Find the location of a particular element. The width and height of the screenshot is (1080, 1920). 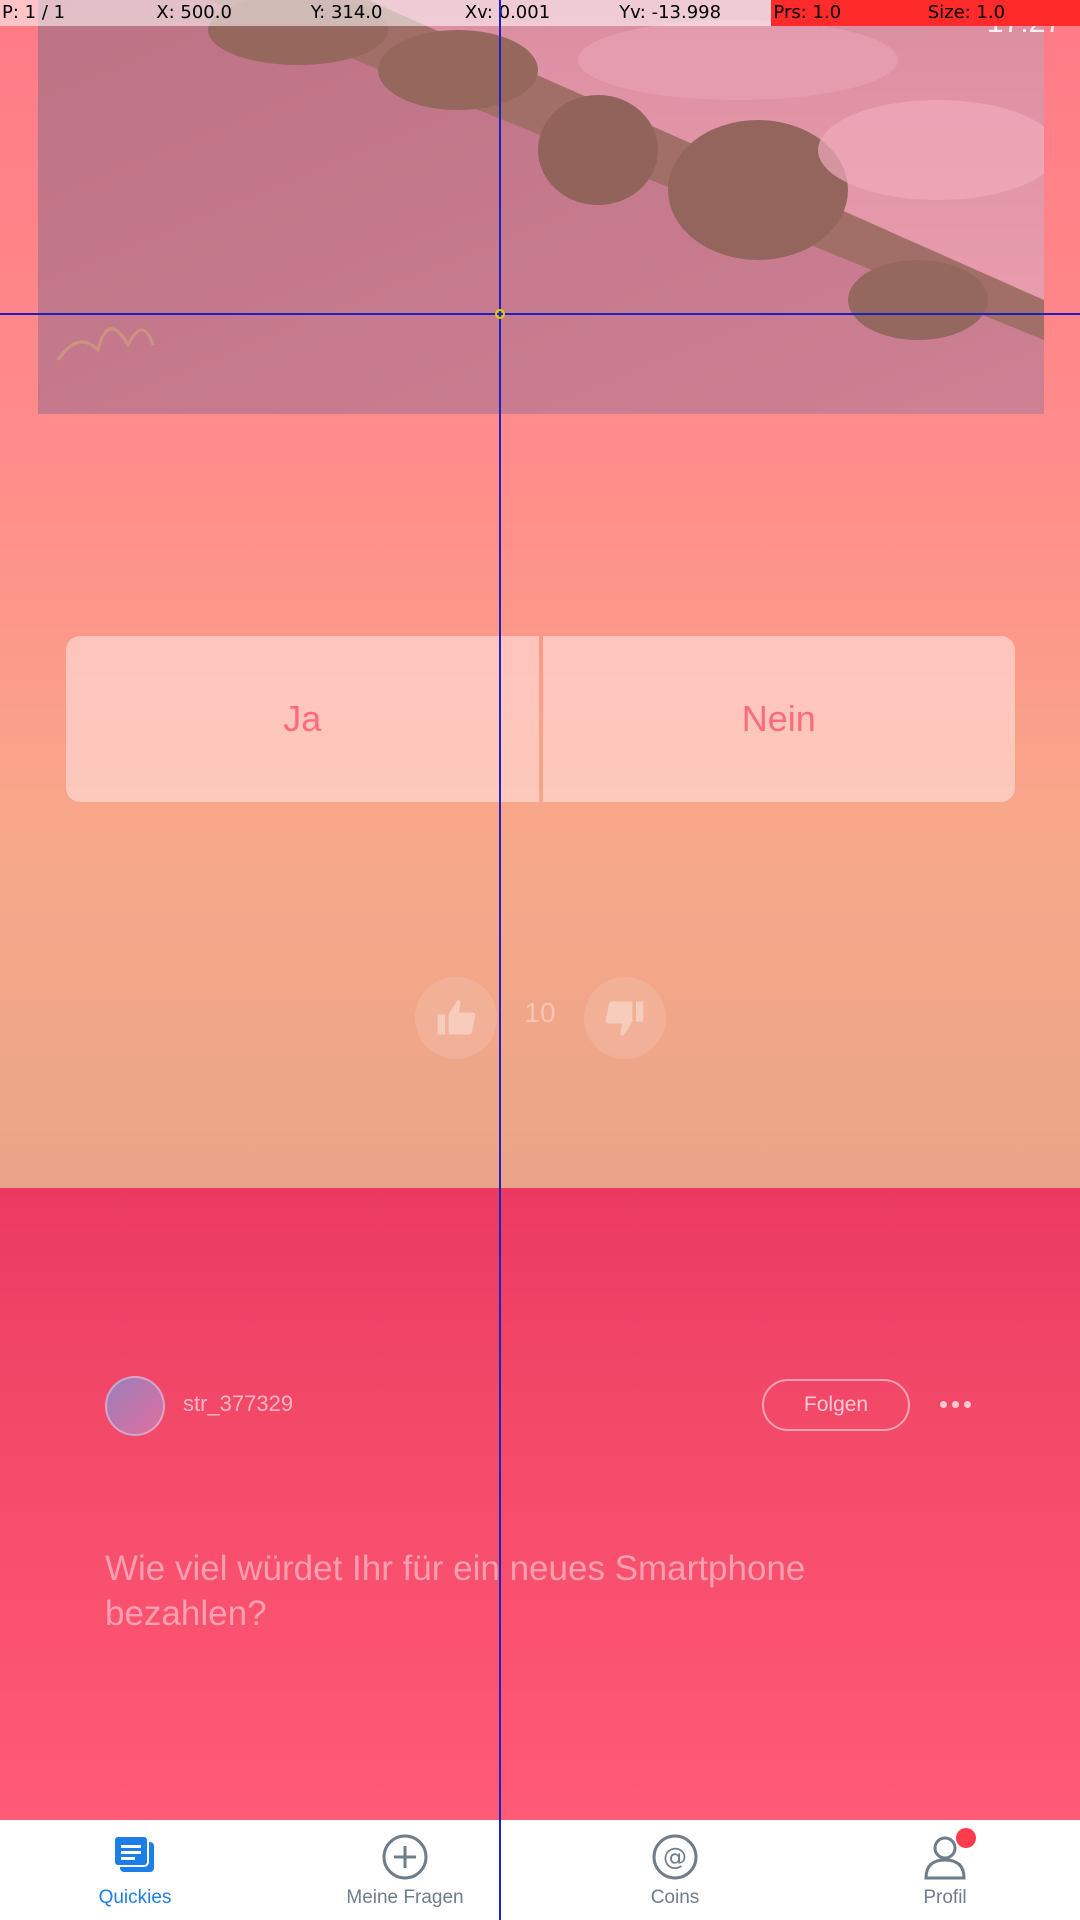

at-coin-icon: @ is located at coordinates (675, 1857).